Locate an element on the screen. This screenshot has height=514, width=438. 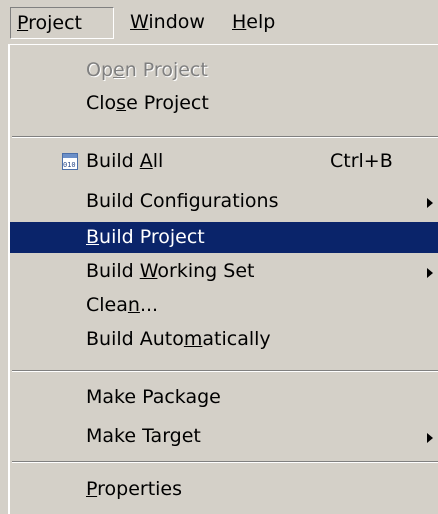
menu-help: Help is located at coordinates (253, 23).